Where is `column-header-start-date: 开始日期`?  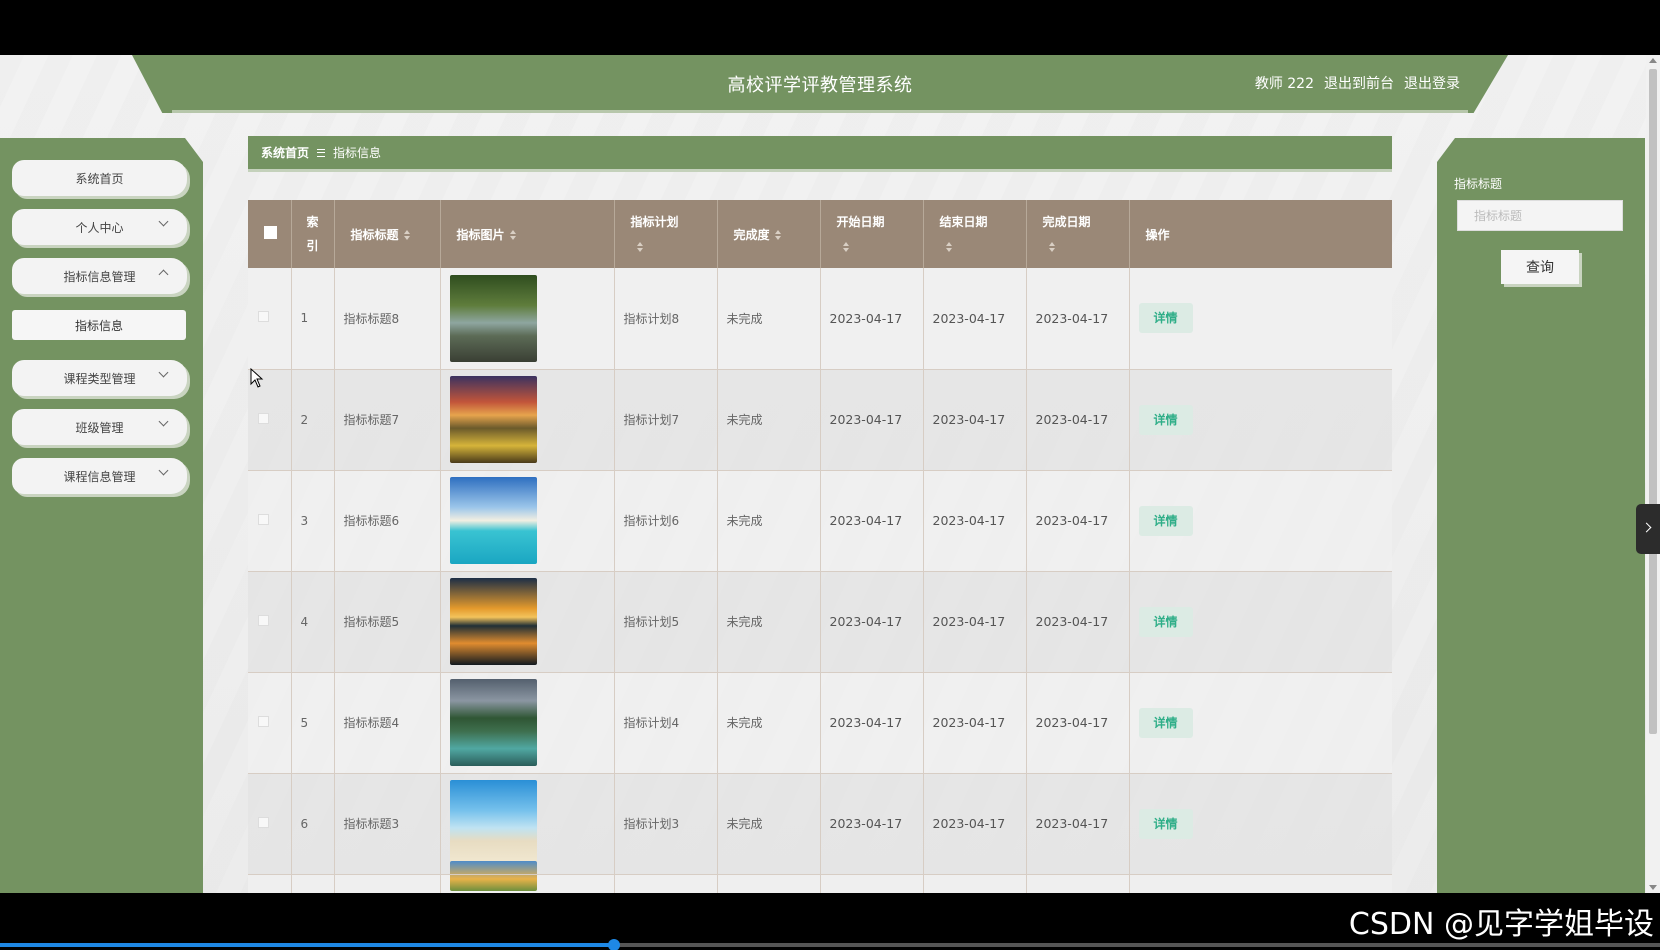
column-header-start-date: 开始日期 is located at coordinates (872, 234).